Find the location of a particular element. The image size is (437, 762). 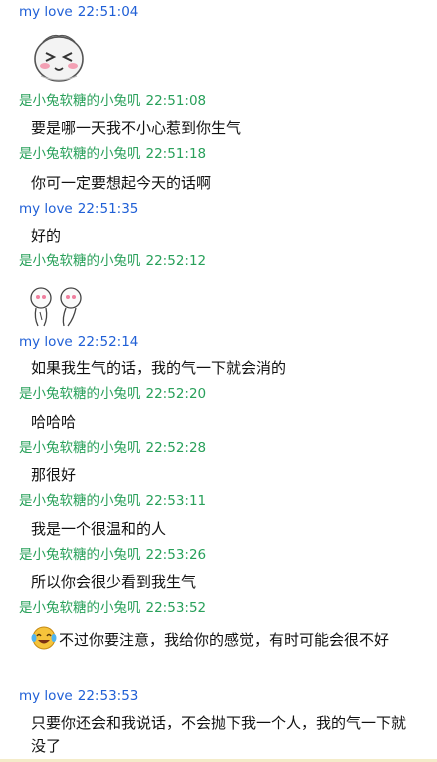

message-text: 不过你要注意，我给你的感觉，有时可能会很不好 is located at coordinates (224, 640).